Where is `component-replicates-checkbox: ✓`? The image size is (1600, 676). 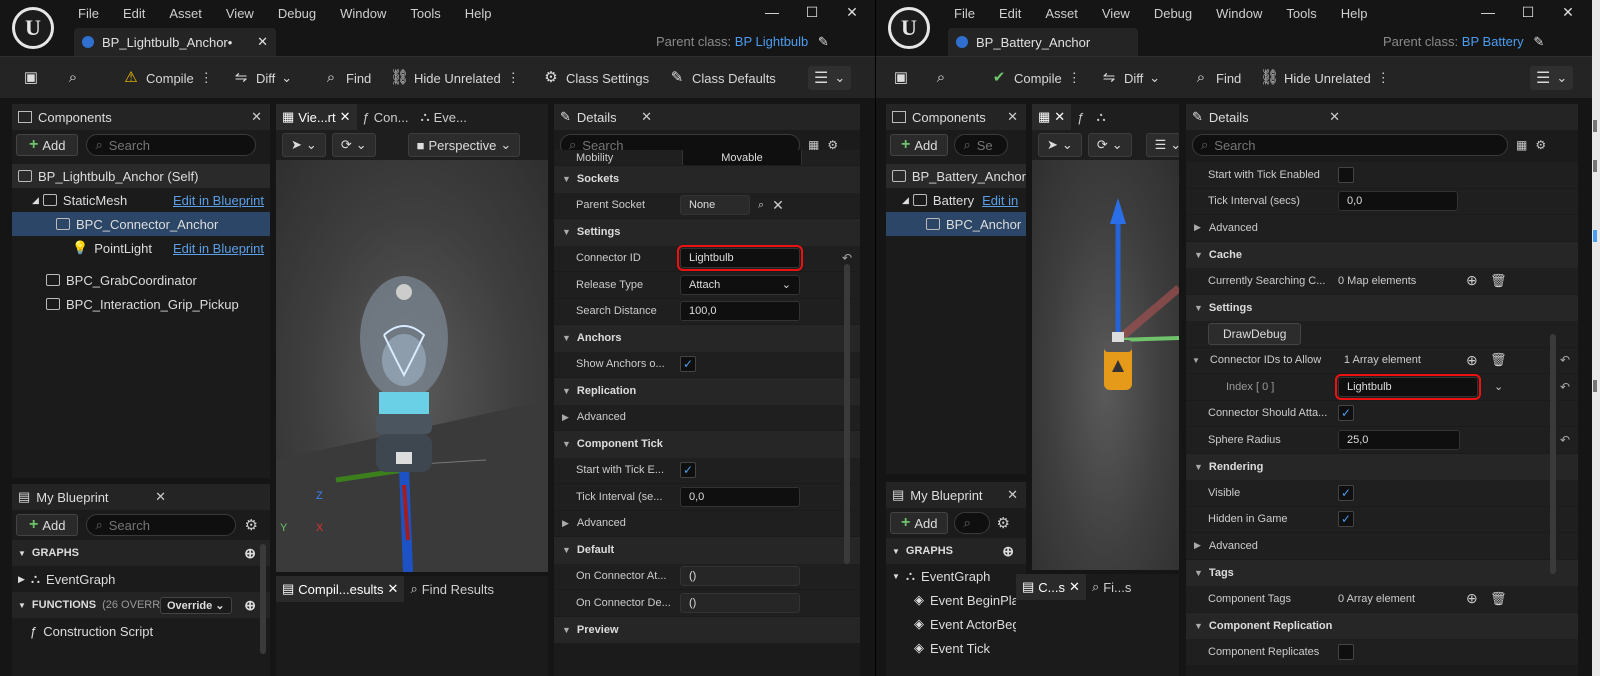 component-replicates-checkbox: ✓ is located at coordinates (1346, 651).